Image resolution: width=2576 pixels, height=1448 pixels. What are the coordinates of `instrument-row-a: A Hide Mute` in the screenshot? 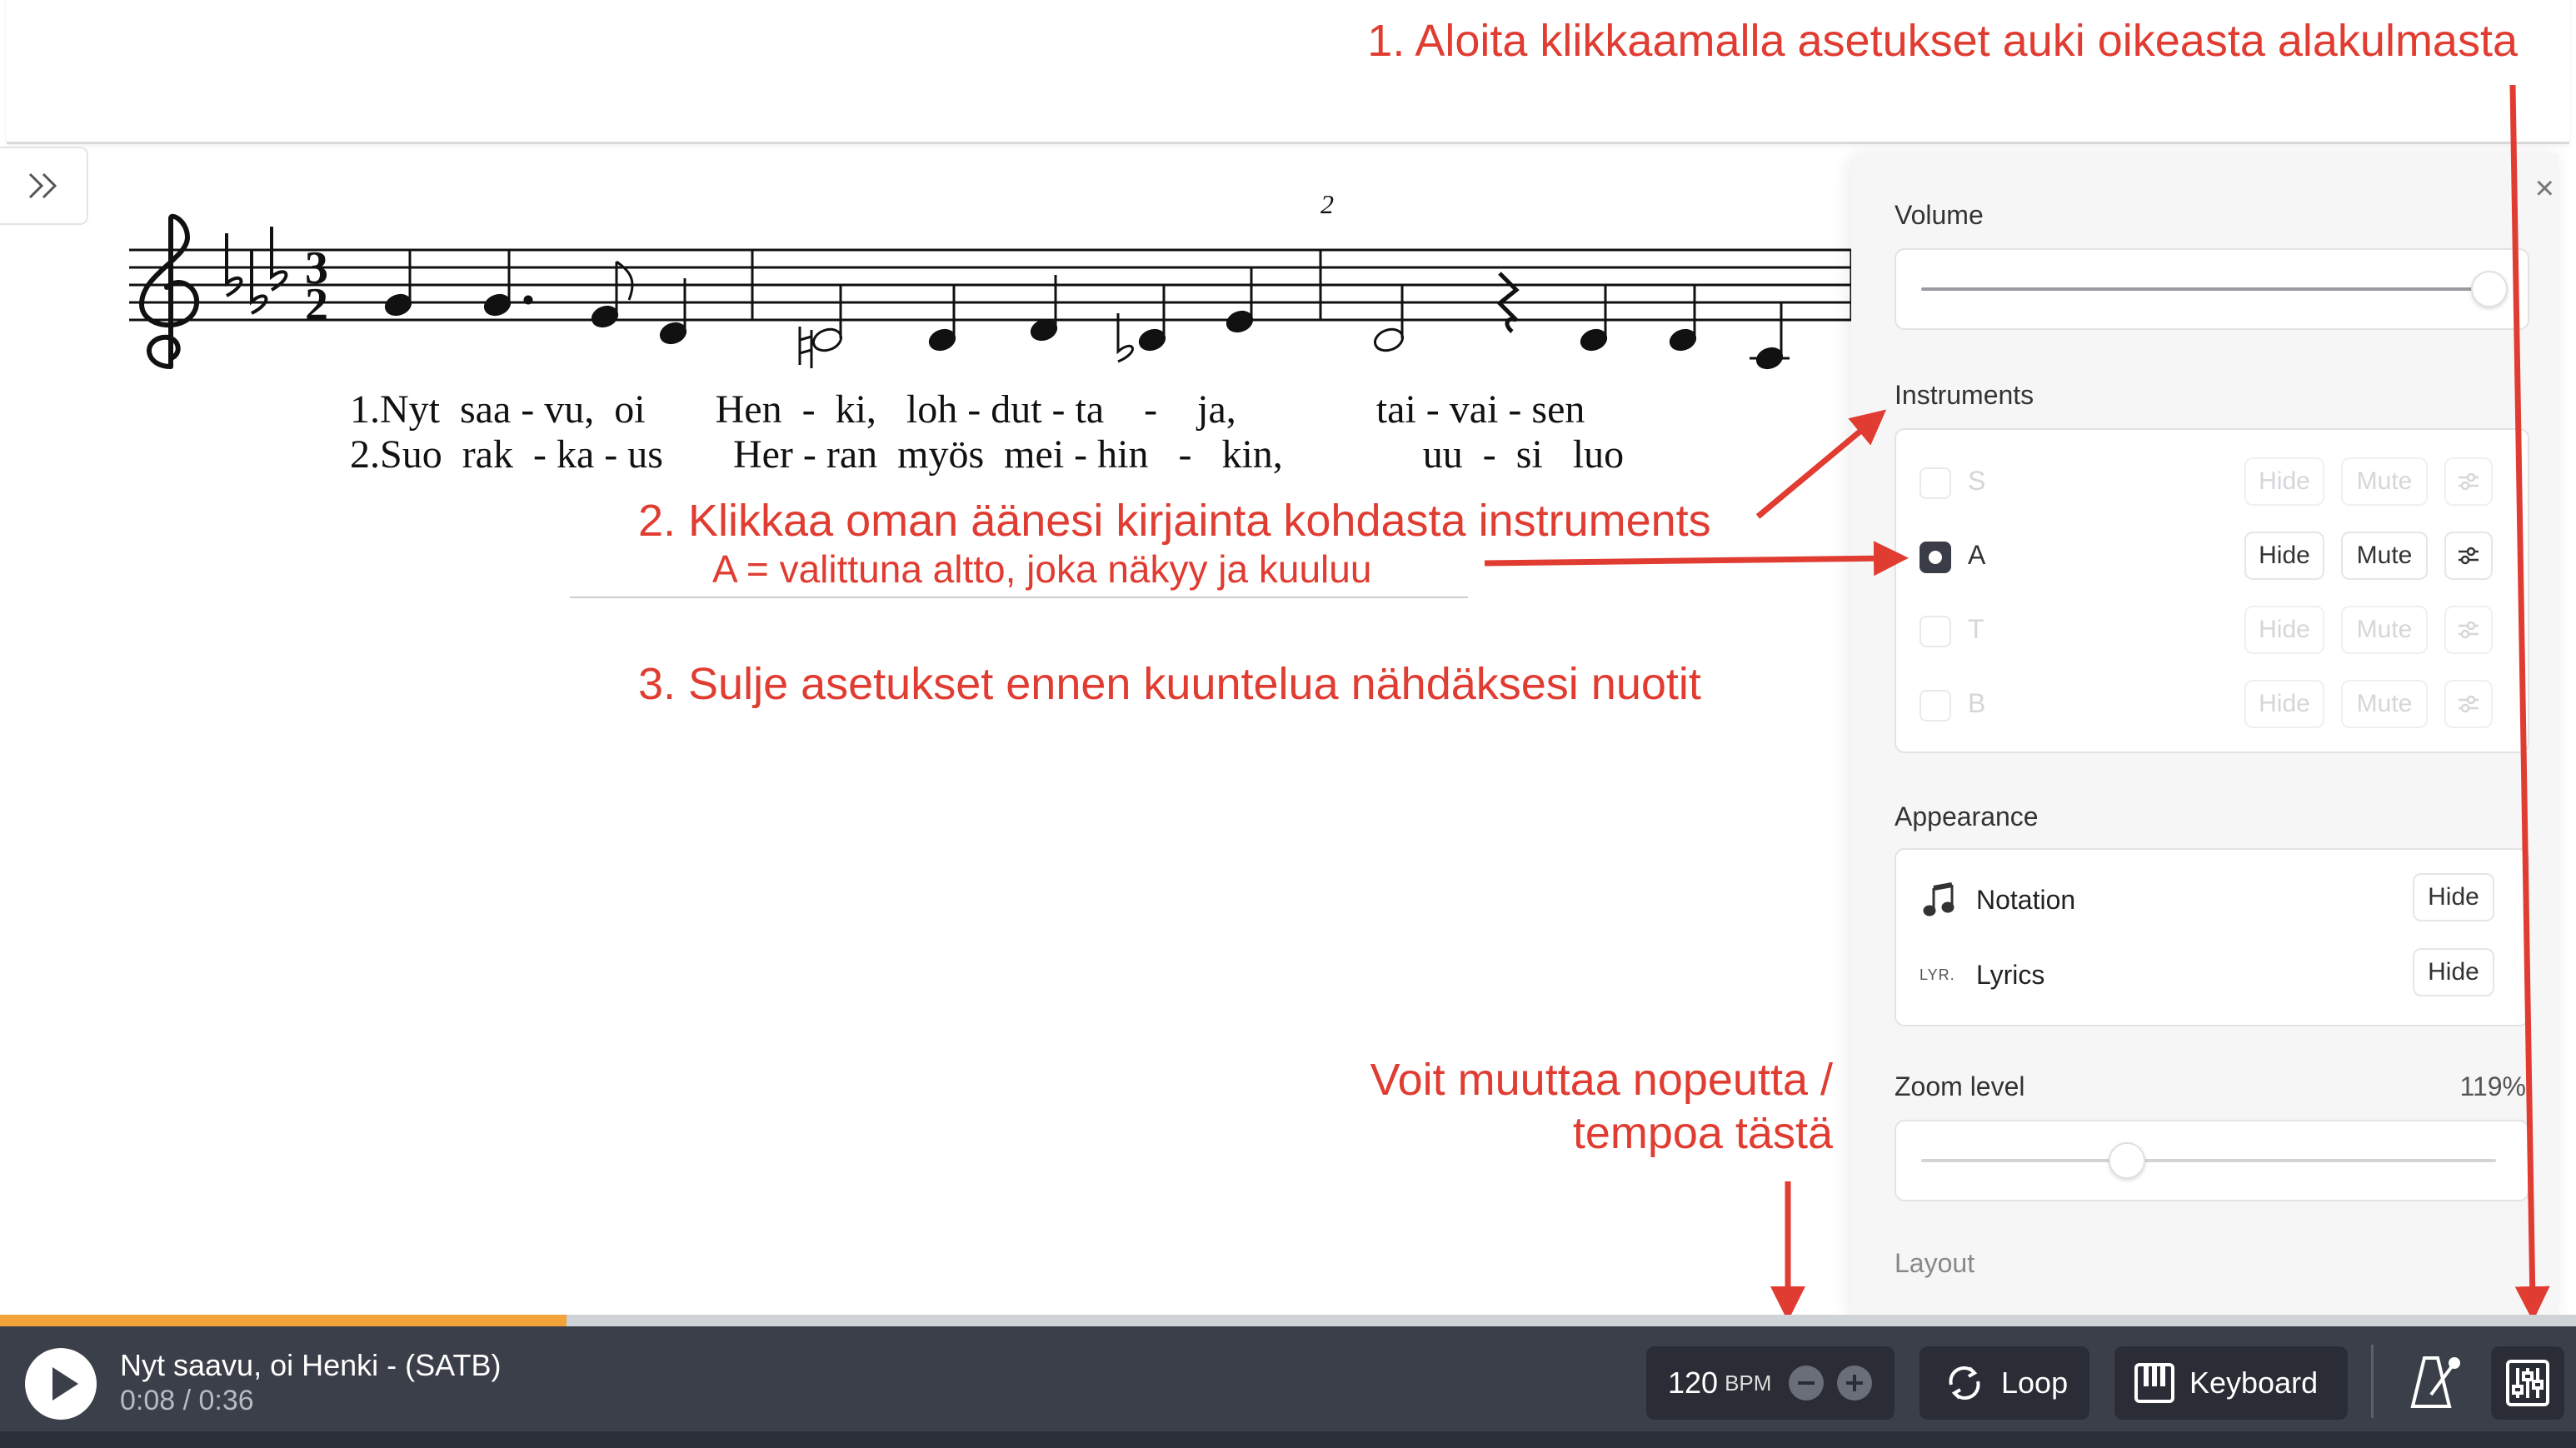 It's located at (2212, 556).